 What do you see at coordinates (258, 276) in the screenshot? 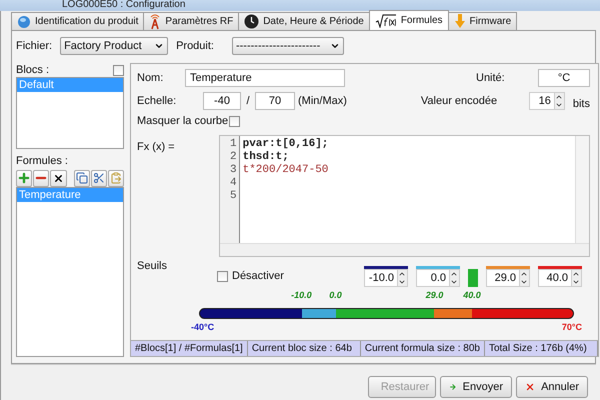
I see `disable-label: Désactiver` at bounding box center [258, 276].